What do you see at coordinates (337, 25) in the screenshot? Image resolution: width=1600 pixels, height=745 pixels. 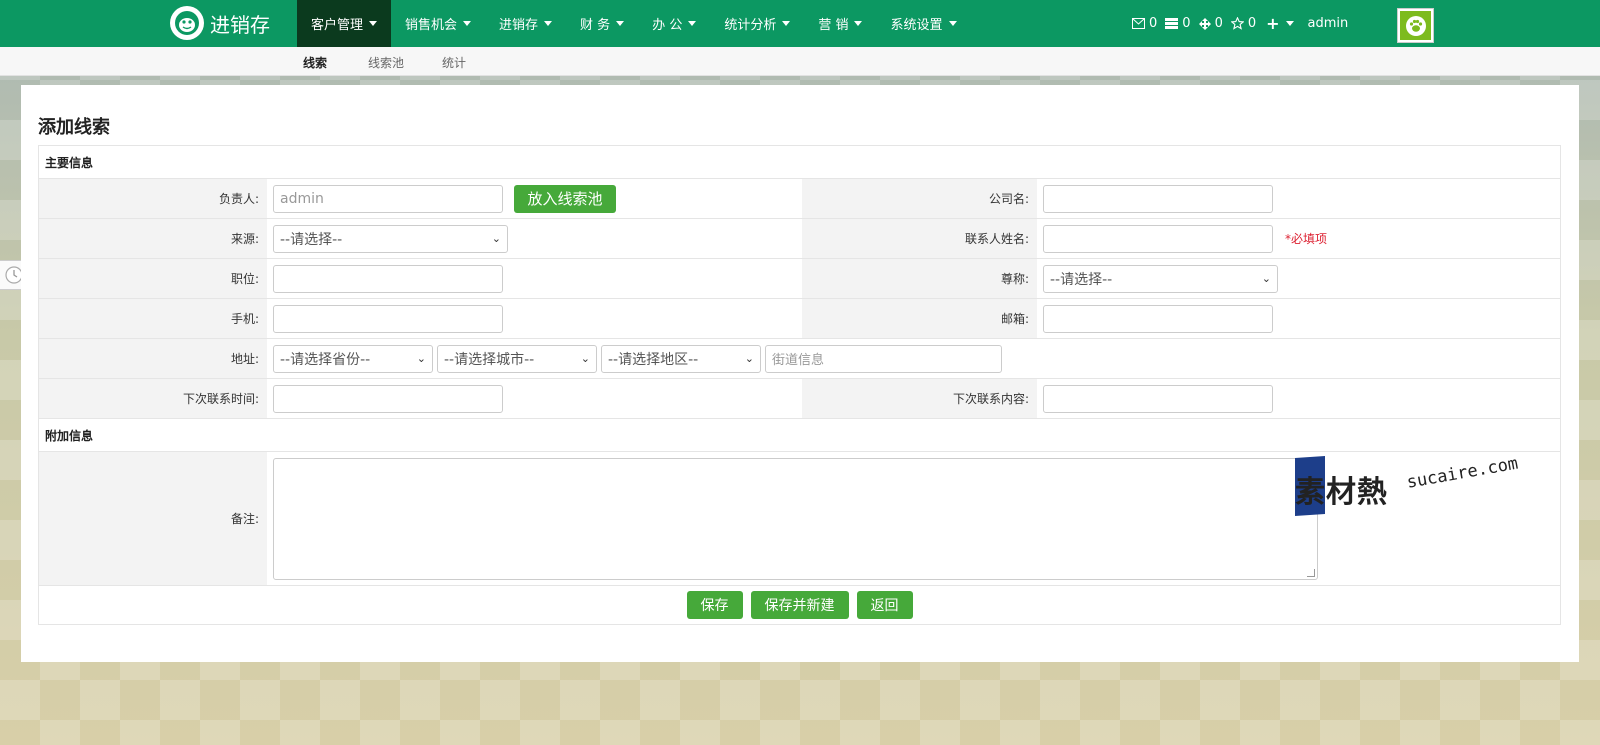 I see `nav-label: 客户管理` at bounding box center [337, 25].